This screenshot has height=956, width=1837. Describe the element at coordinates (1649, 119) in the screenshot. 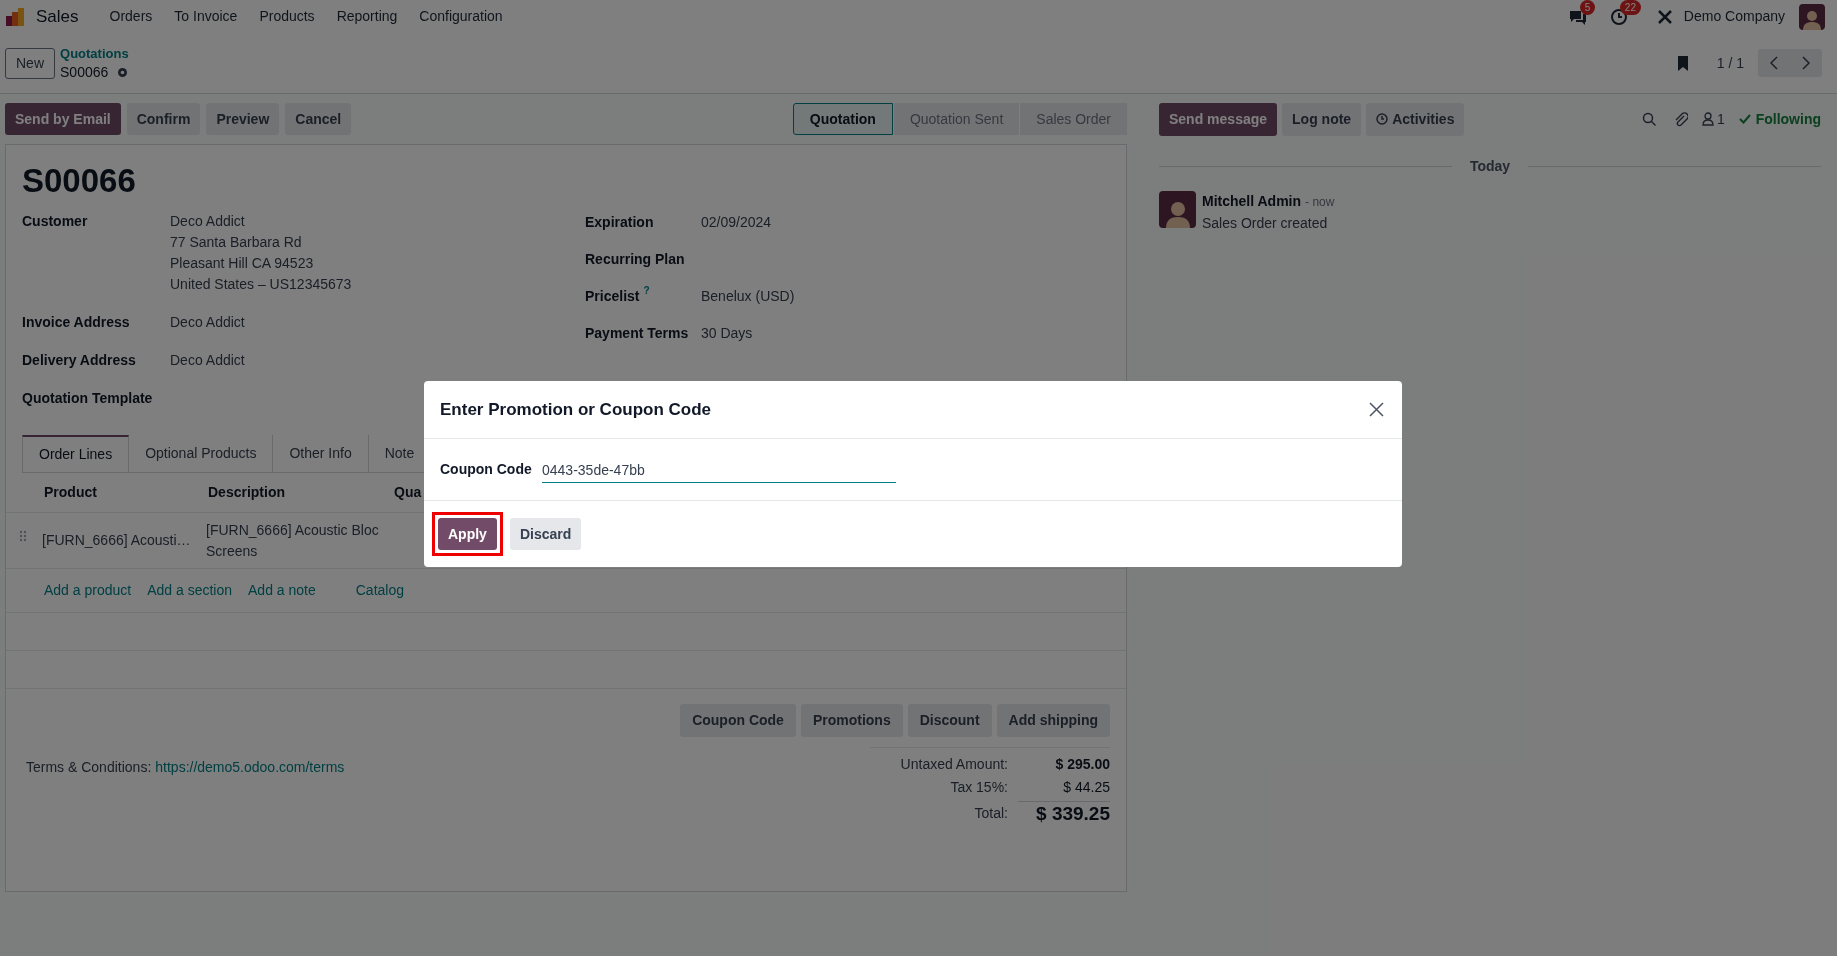

I see `search-icon` at that location.